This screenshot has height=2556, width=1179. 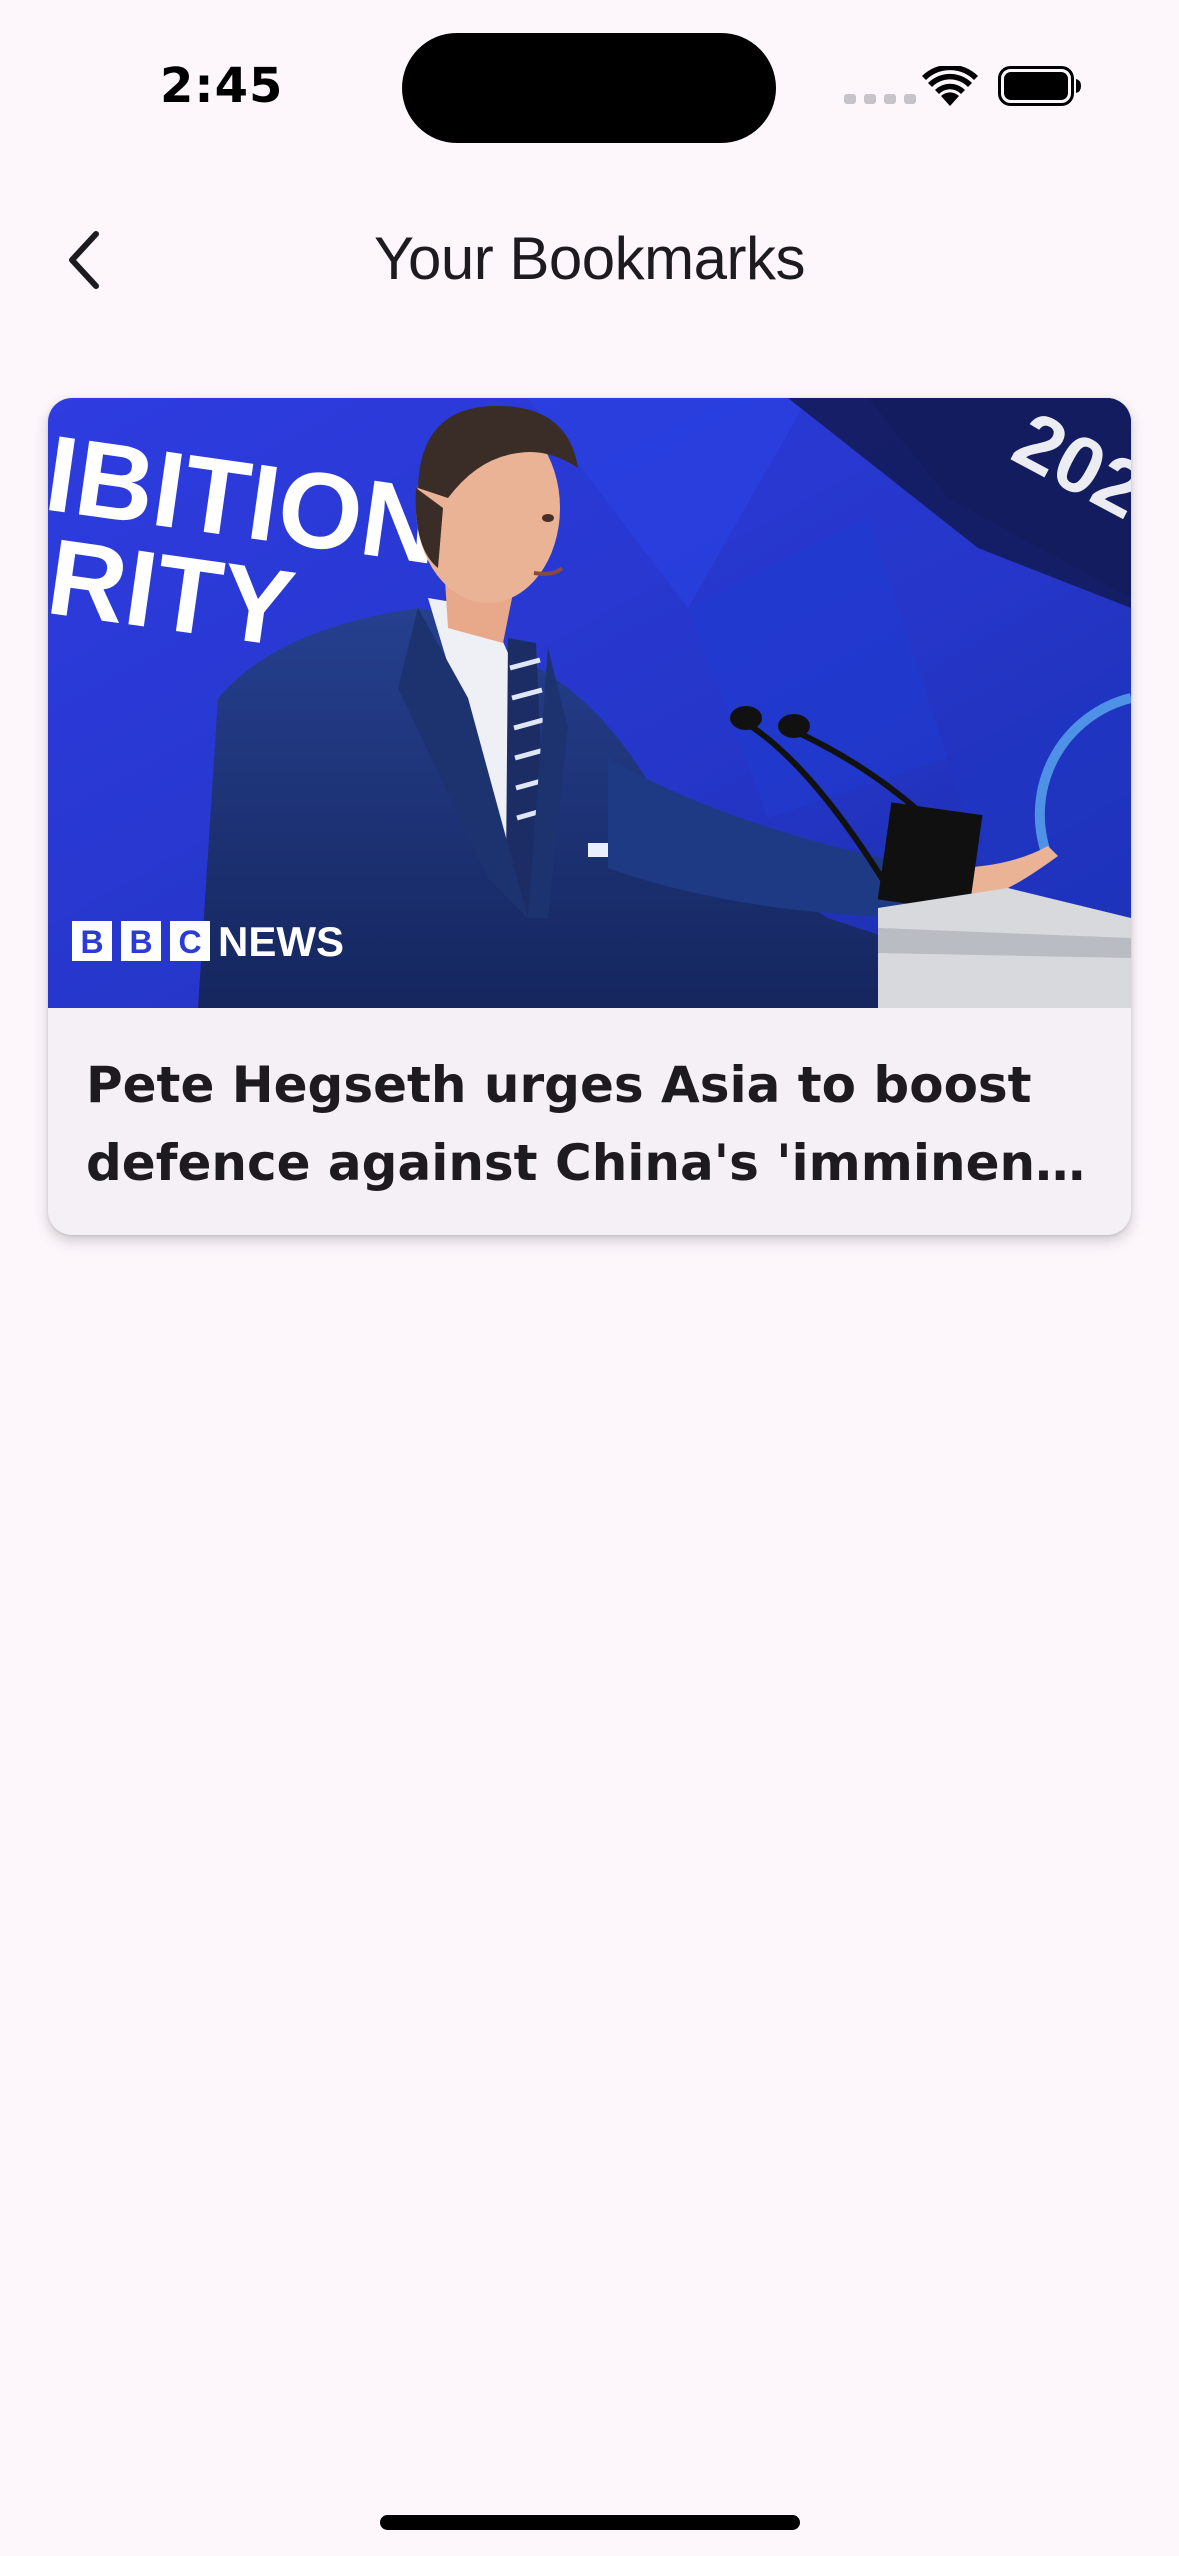 What do you see at coordinates (590, 258) in the screenshot?
I see `page-title: Your Bookmarks` at bounding box center [590, 258].